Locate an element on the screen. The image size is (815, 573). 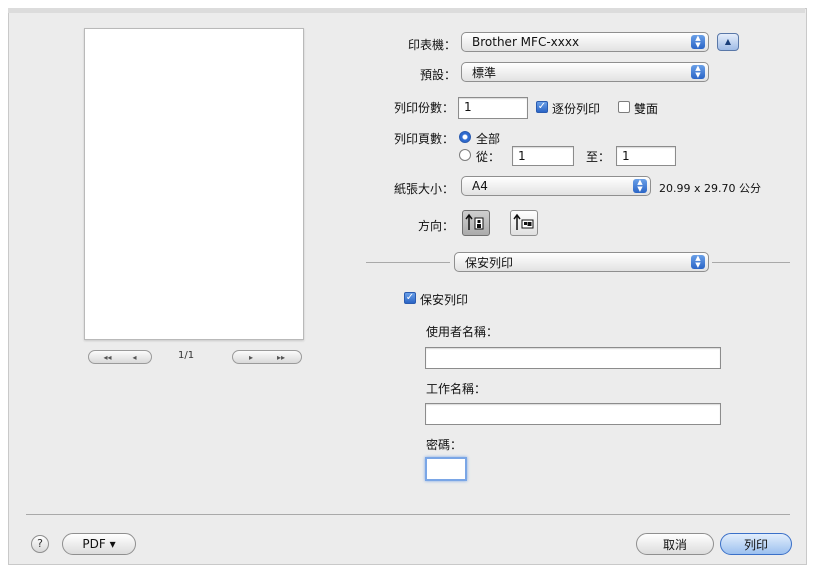
collated-label: 逐份列印 is located at coordinates (576, 109).